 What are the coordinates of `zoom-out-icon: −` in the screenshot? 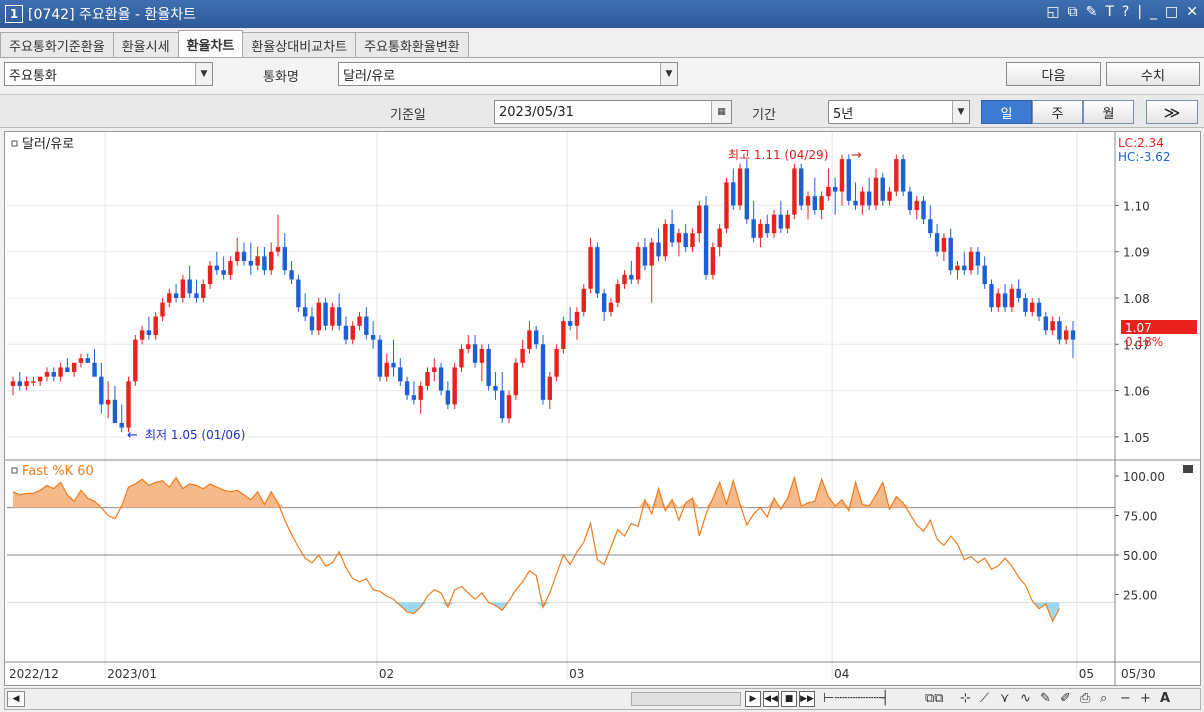 It's located at (1125, 698).